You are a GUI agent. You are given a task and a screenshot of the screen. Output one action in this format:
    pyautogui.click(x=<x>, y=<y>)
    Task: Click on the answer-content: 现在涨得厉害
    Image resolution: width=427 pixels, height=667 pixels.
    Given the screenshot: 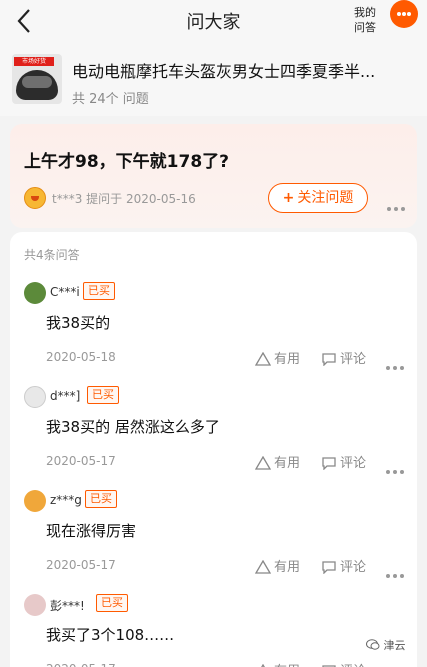 What is the action you would take?
    pyautogui.click(x=91, y=531)
    